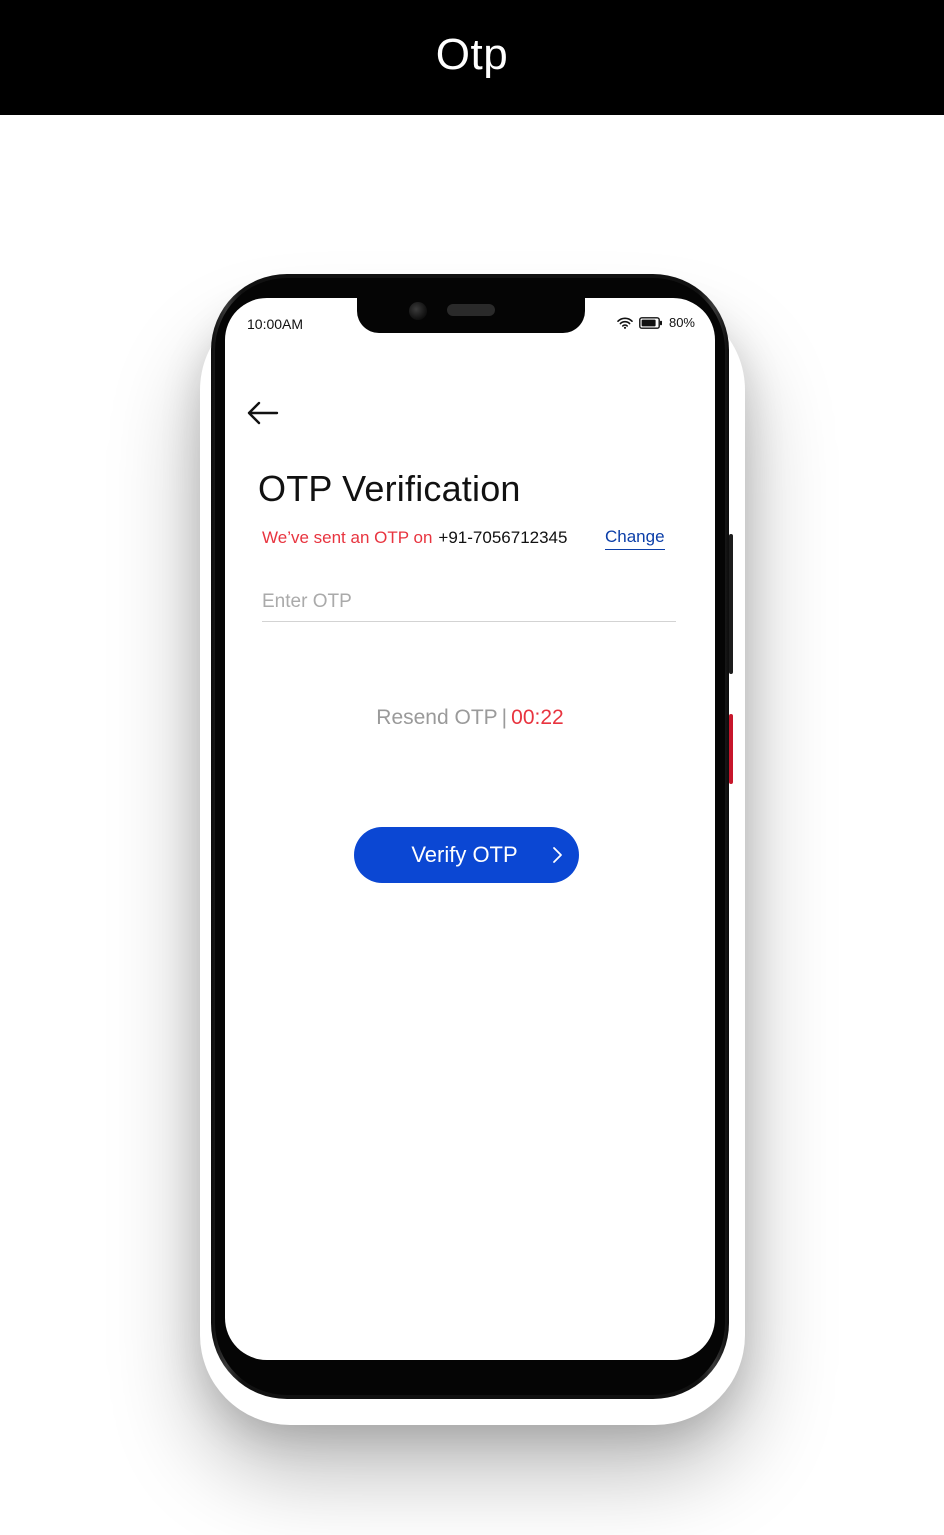 This screenshot has width=944, height=1535. I want to click on otp-input, so click(469, 602).